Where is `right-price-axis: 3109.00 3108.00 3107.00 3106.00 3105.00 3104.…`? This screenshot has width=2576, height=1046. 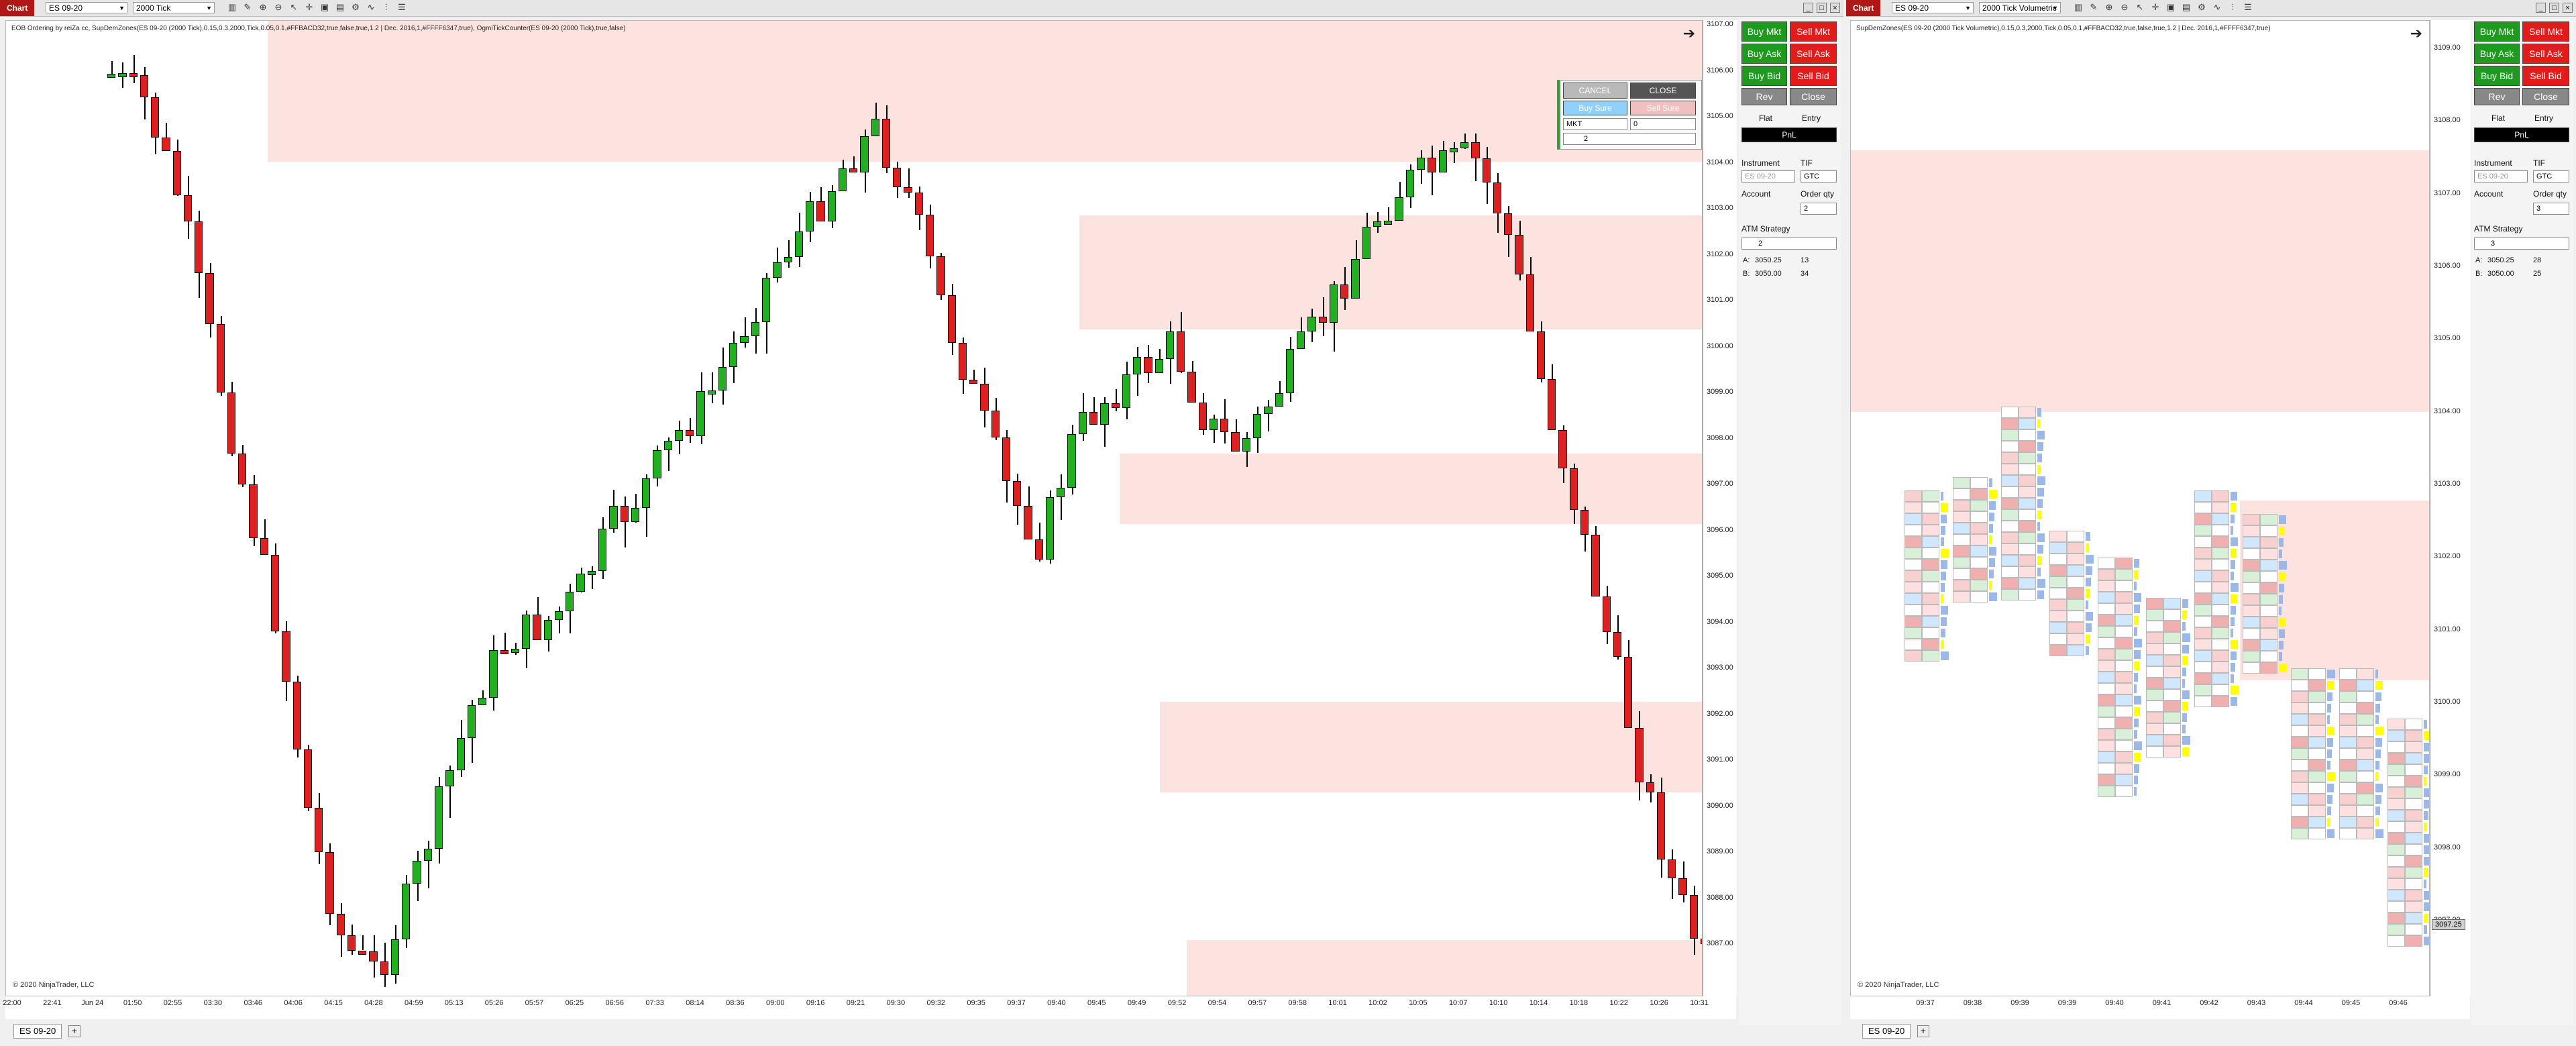
right-price-axis: 3109.00 3108.00 3107.00 3106.00 3105.00 3104.… is located at coordinates (2450, 508).